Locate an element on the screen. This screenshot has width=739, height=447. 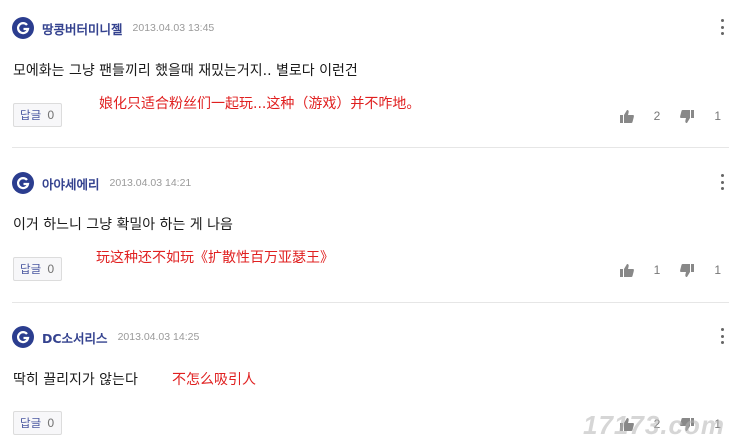
vote-bar: 1 1 is located at coordinates (670, 270).